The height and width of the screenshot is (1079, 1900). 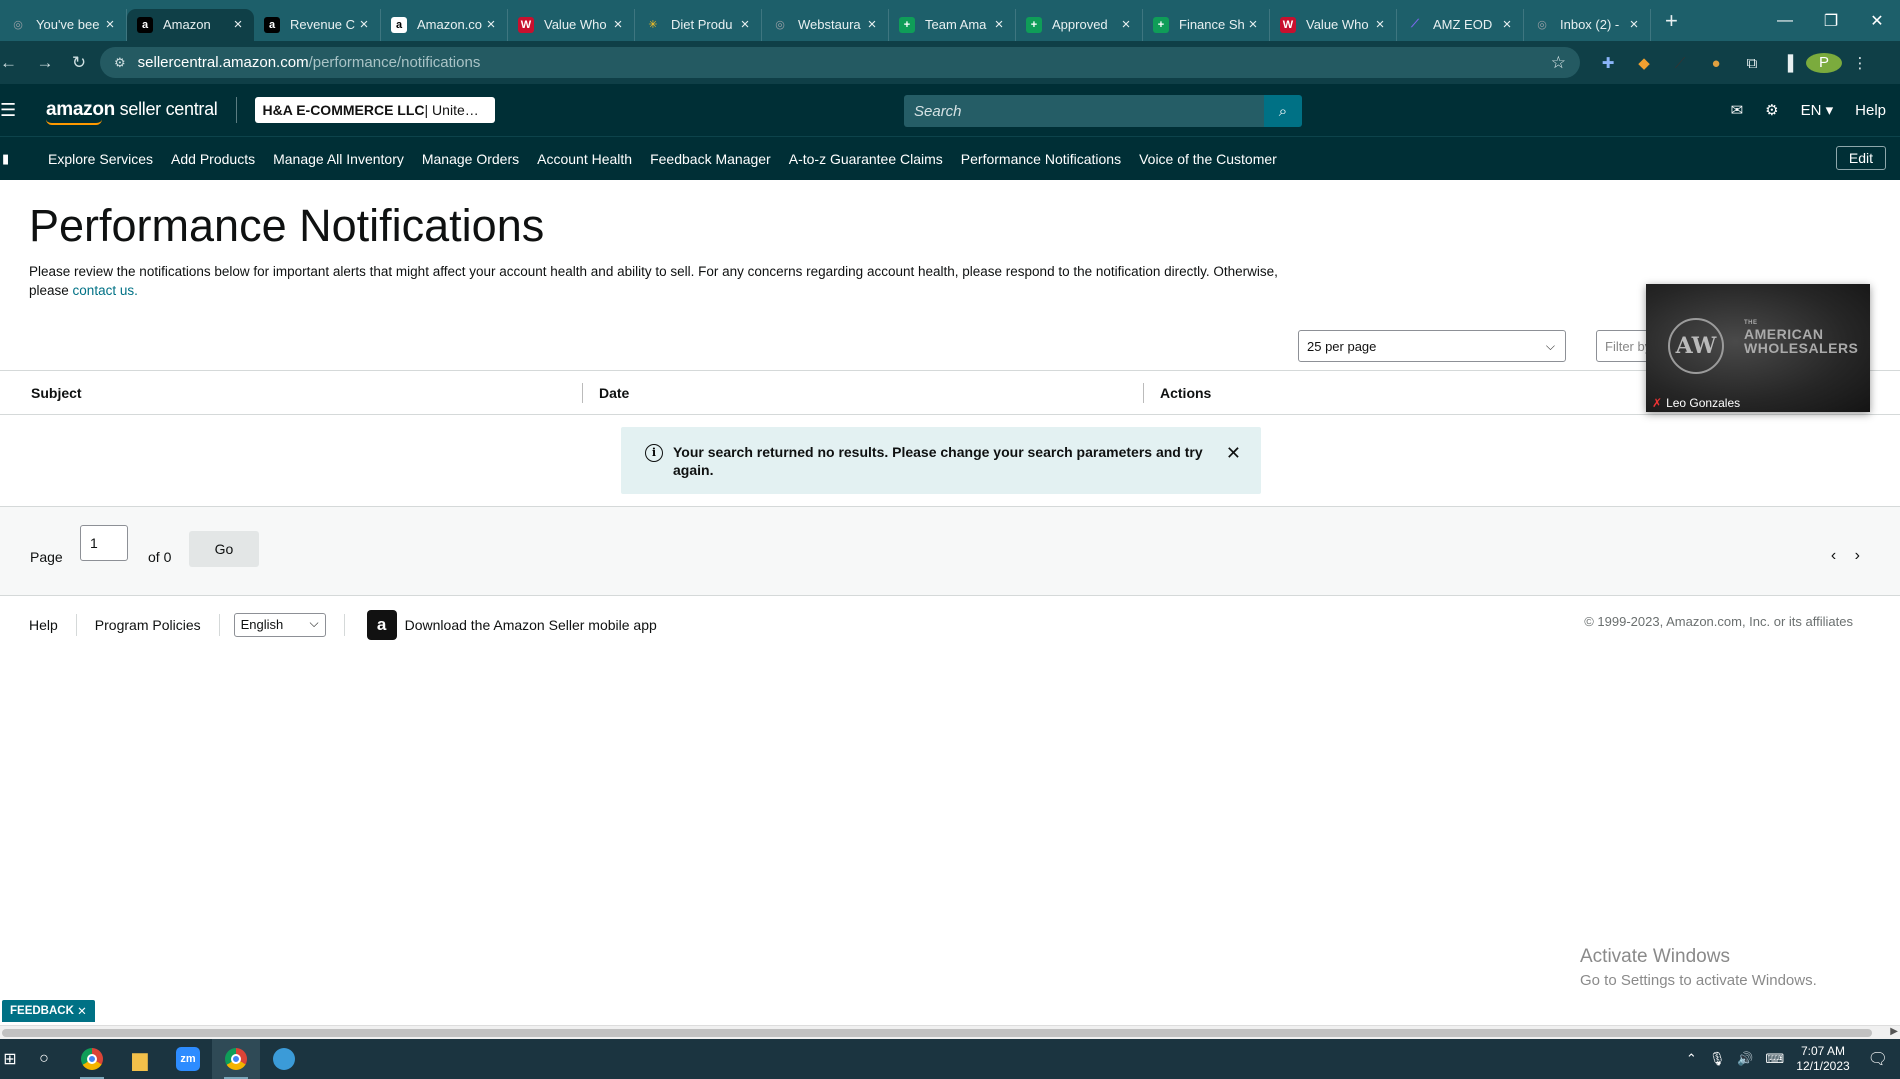 What do you see at coordinates (8, 63) in the screenshot?
I see `back-icon: ←` at bounding box center [8, 63].